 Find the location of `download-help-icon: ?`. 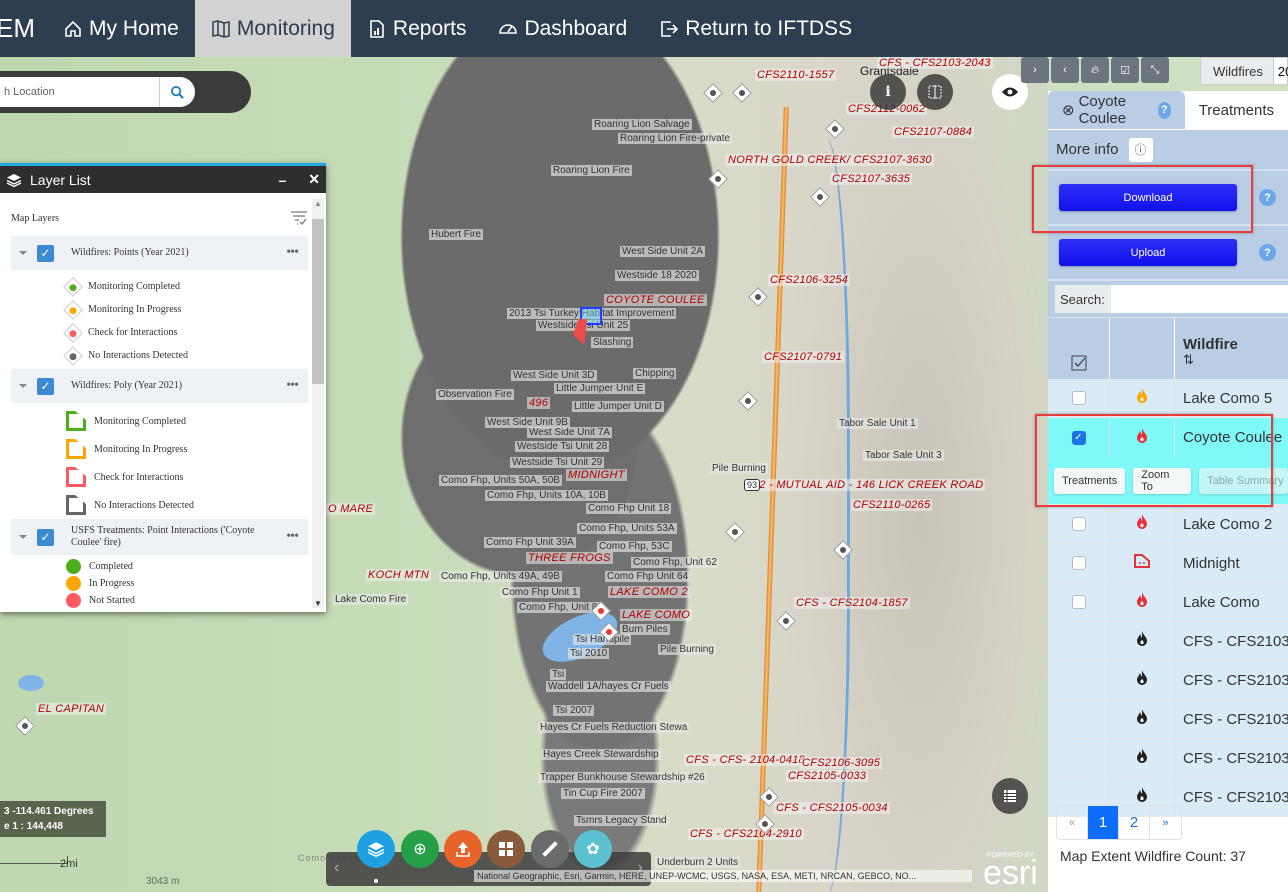

download-help-icon: ? is located at coordinates (1267, 197).